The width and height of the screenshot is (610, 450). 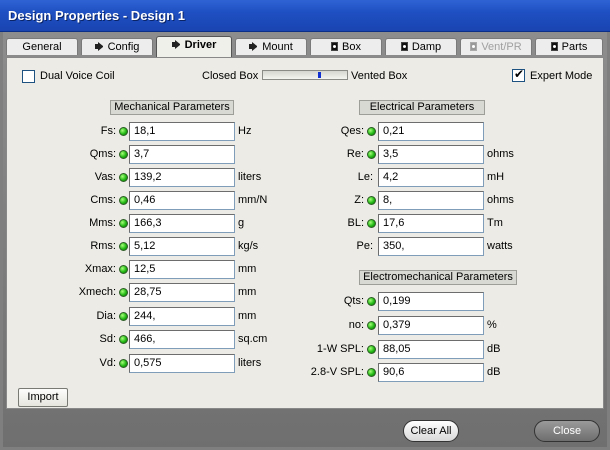 What do you see at coordinates (182, 223) in the screenshot?
I see `mms-field: 166,3` at bounding box center [182, 223].